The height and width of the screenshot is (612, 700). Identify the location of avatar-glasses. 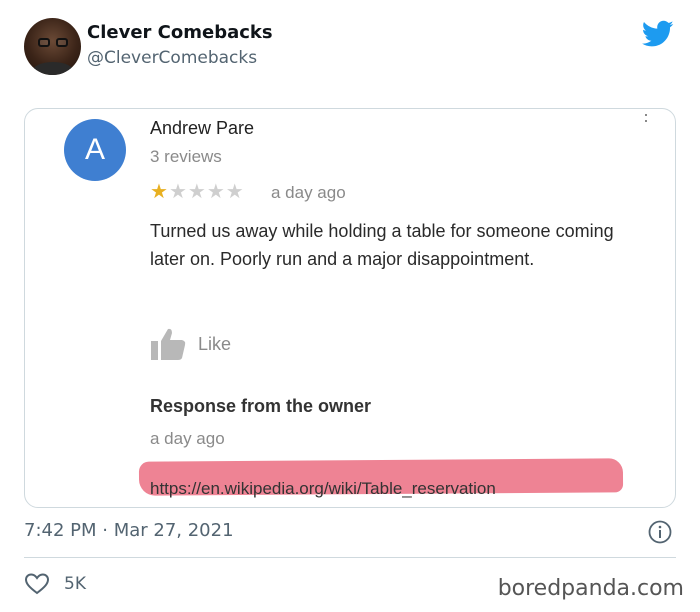
(53, 42).